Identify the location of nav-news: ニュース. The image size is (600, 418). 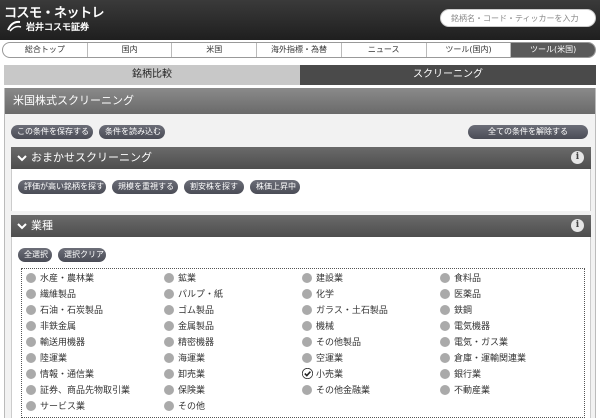
(384, 50).